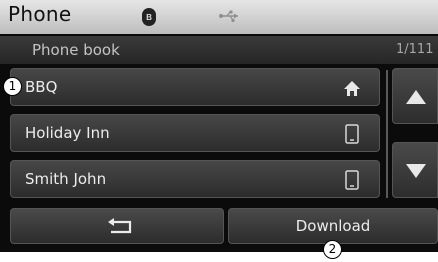 Image resolution: width=438 pixels, height=262 pixels. What do you see at coordinates (67, 133) in the screenshot?
I see `contact-name: Holiday Inn` at bounding box center [67, 133].